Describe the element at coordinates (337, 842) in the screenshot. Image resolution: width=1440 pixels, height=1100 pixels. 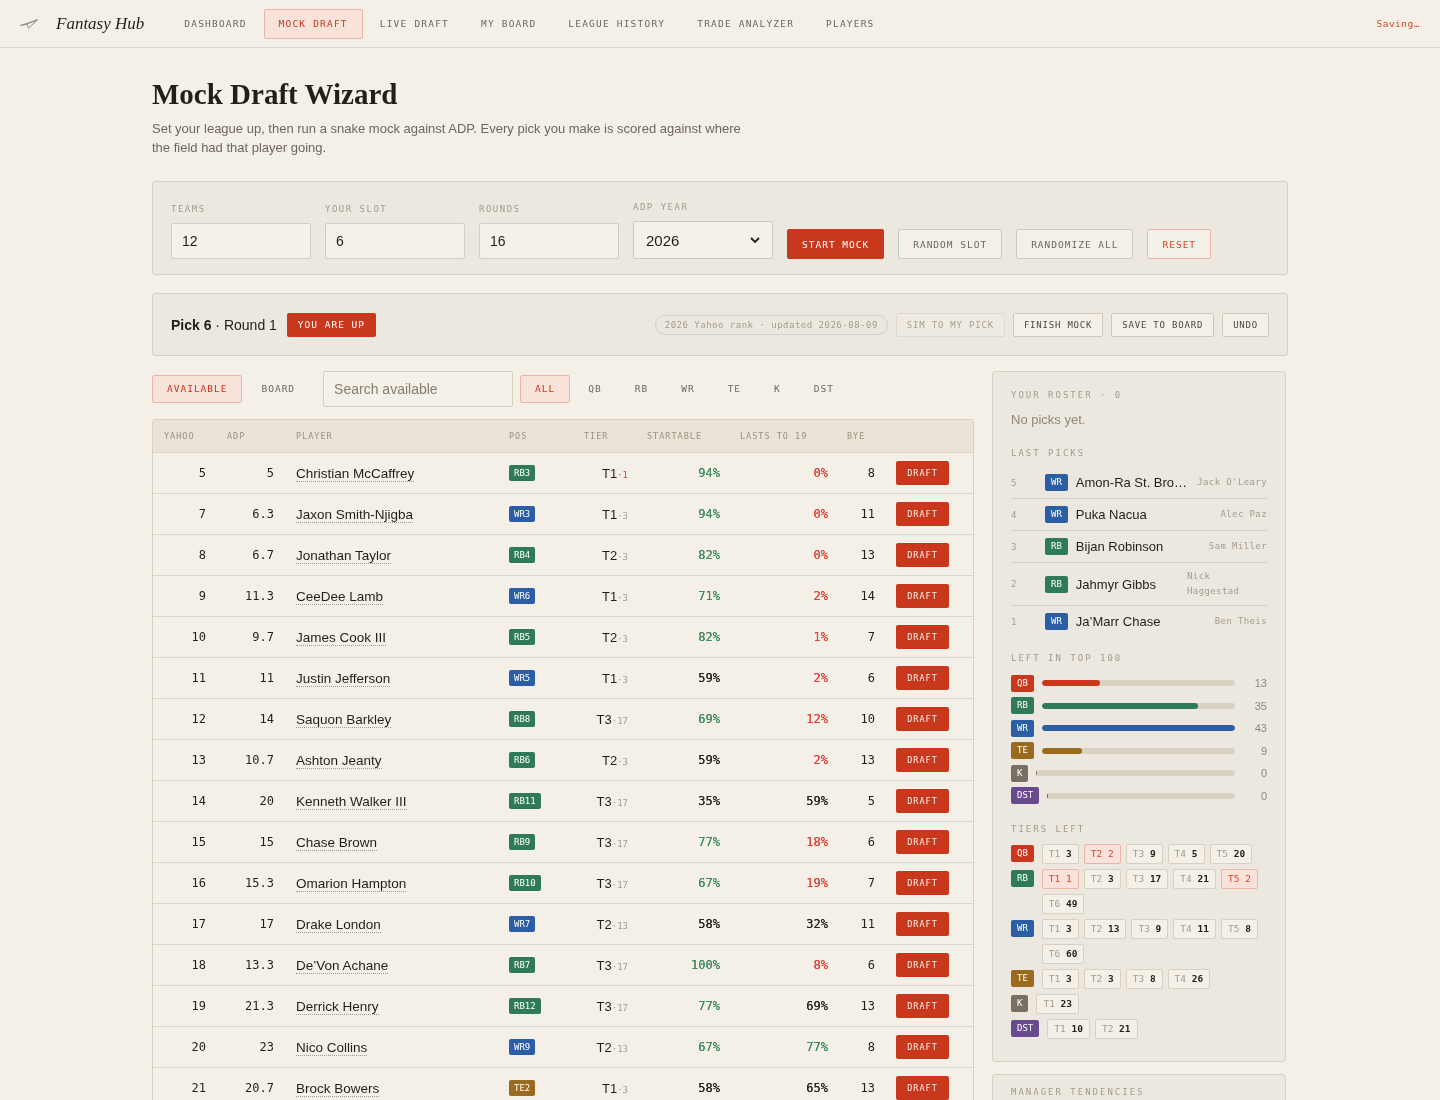
I see `player-link: Chase Brown` at that location.